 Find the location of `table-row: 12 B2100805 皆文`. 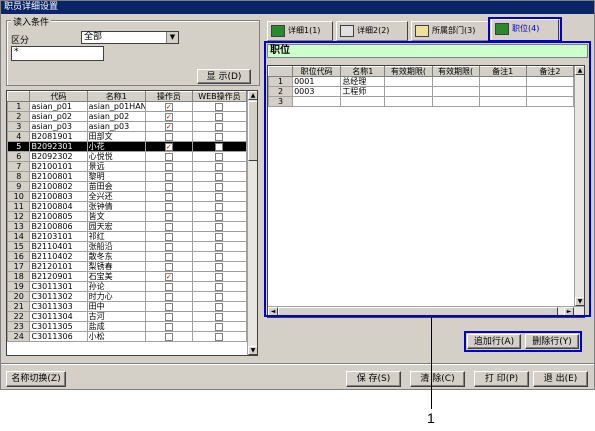

table-row: 12 B2100805 皆文 is located at coordinates (127, 216).